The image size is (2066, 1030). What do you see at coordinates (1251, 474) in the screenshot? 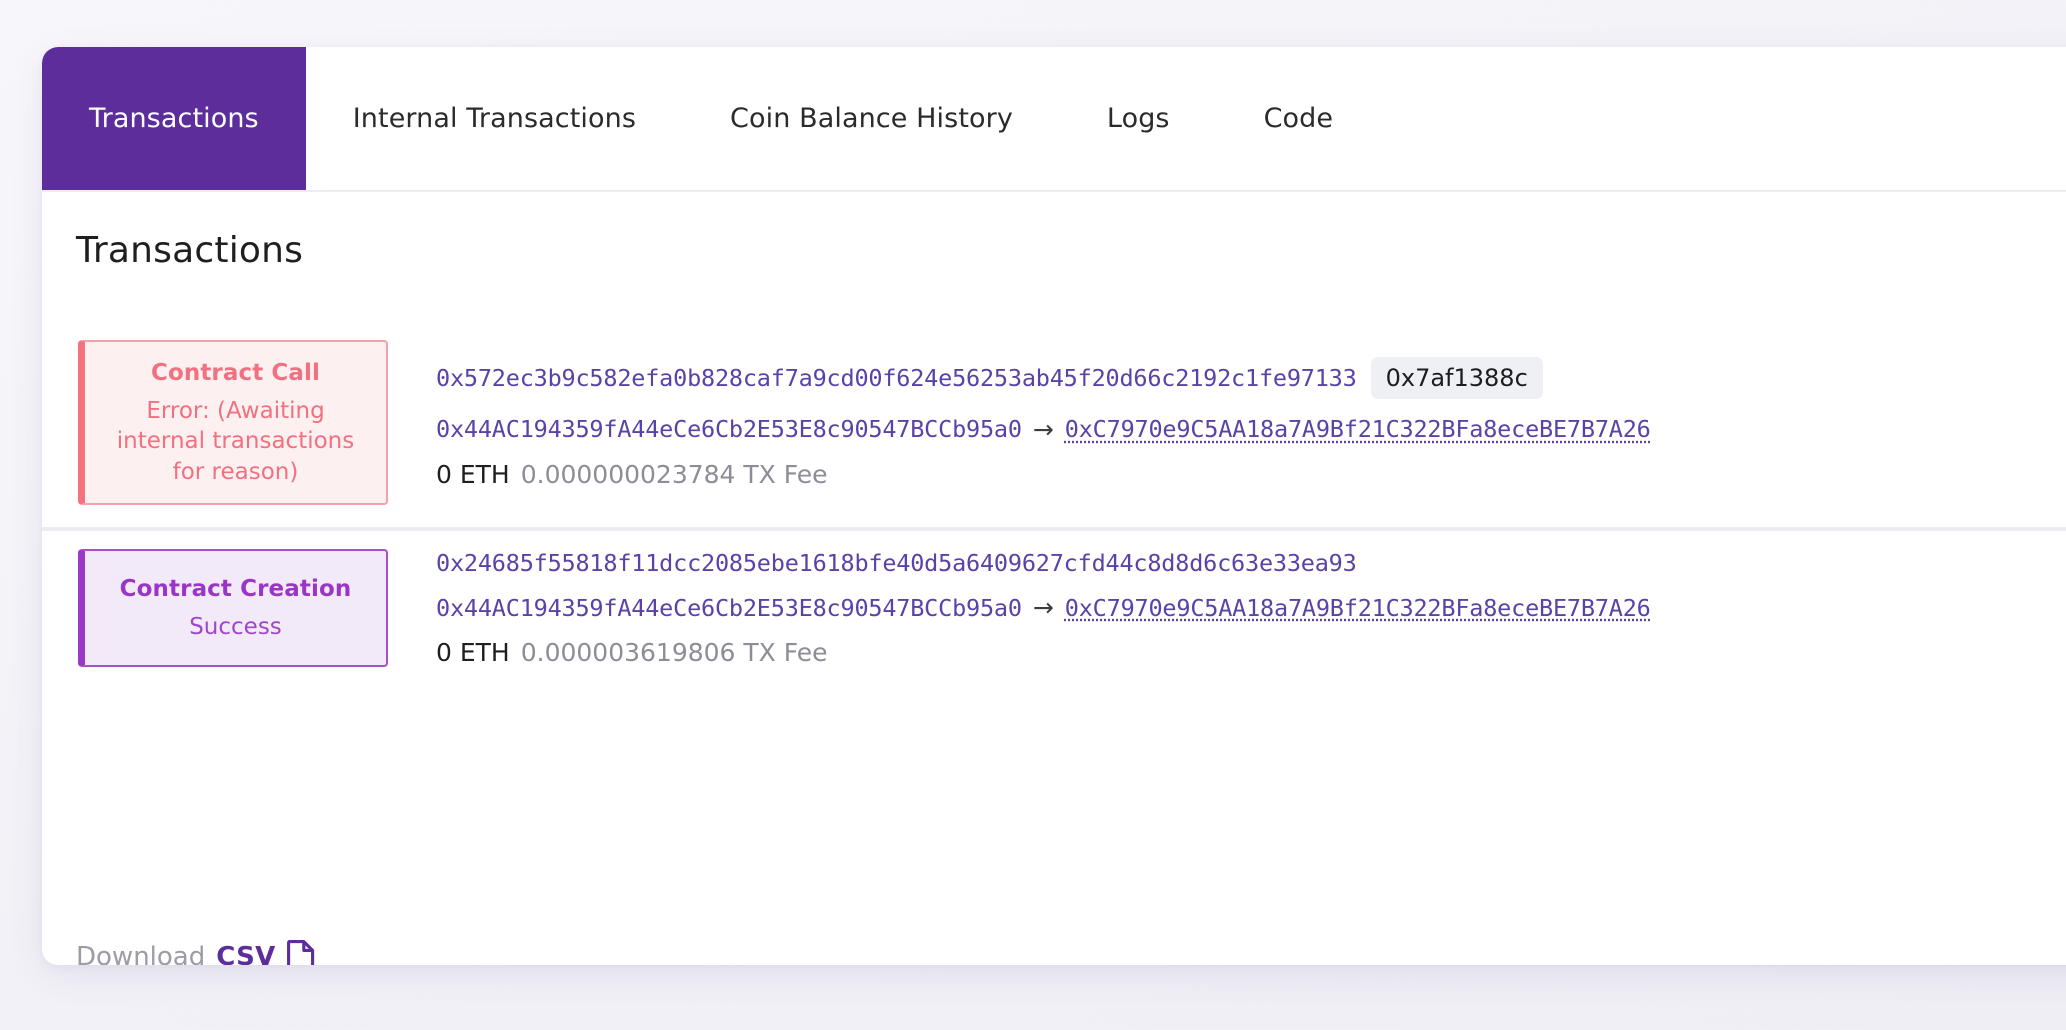
I see `tx-value-line: 0 ETH 0.000000023784 TX Fee` at bounding box center [1251, 474].